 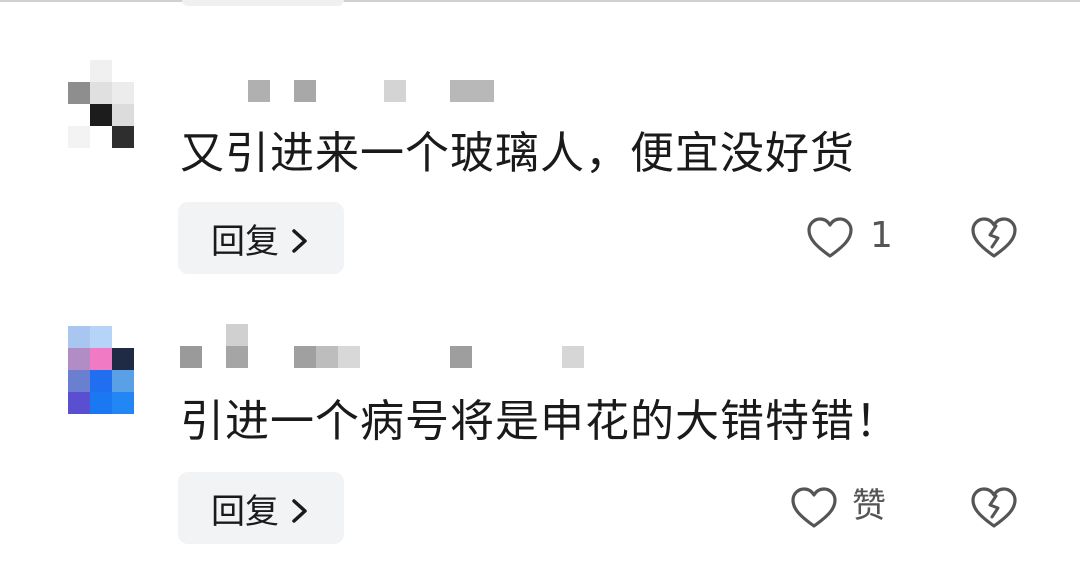 What do you see at coordinates (881, 235) in the screenshot?
I see `like-count: 1` at bounding box center [881, 235].